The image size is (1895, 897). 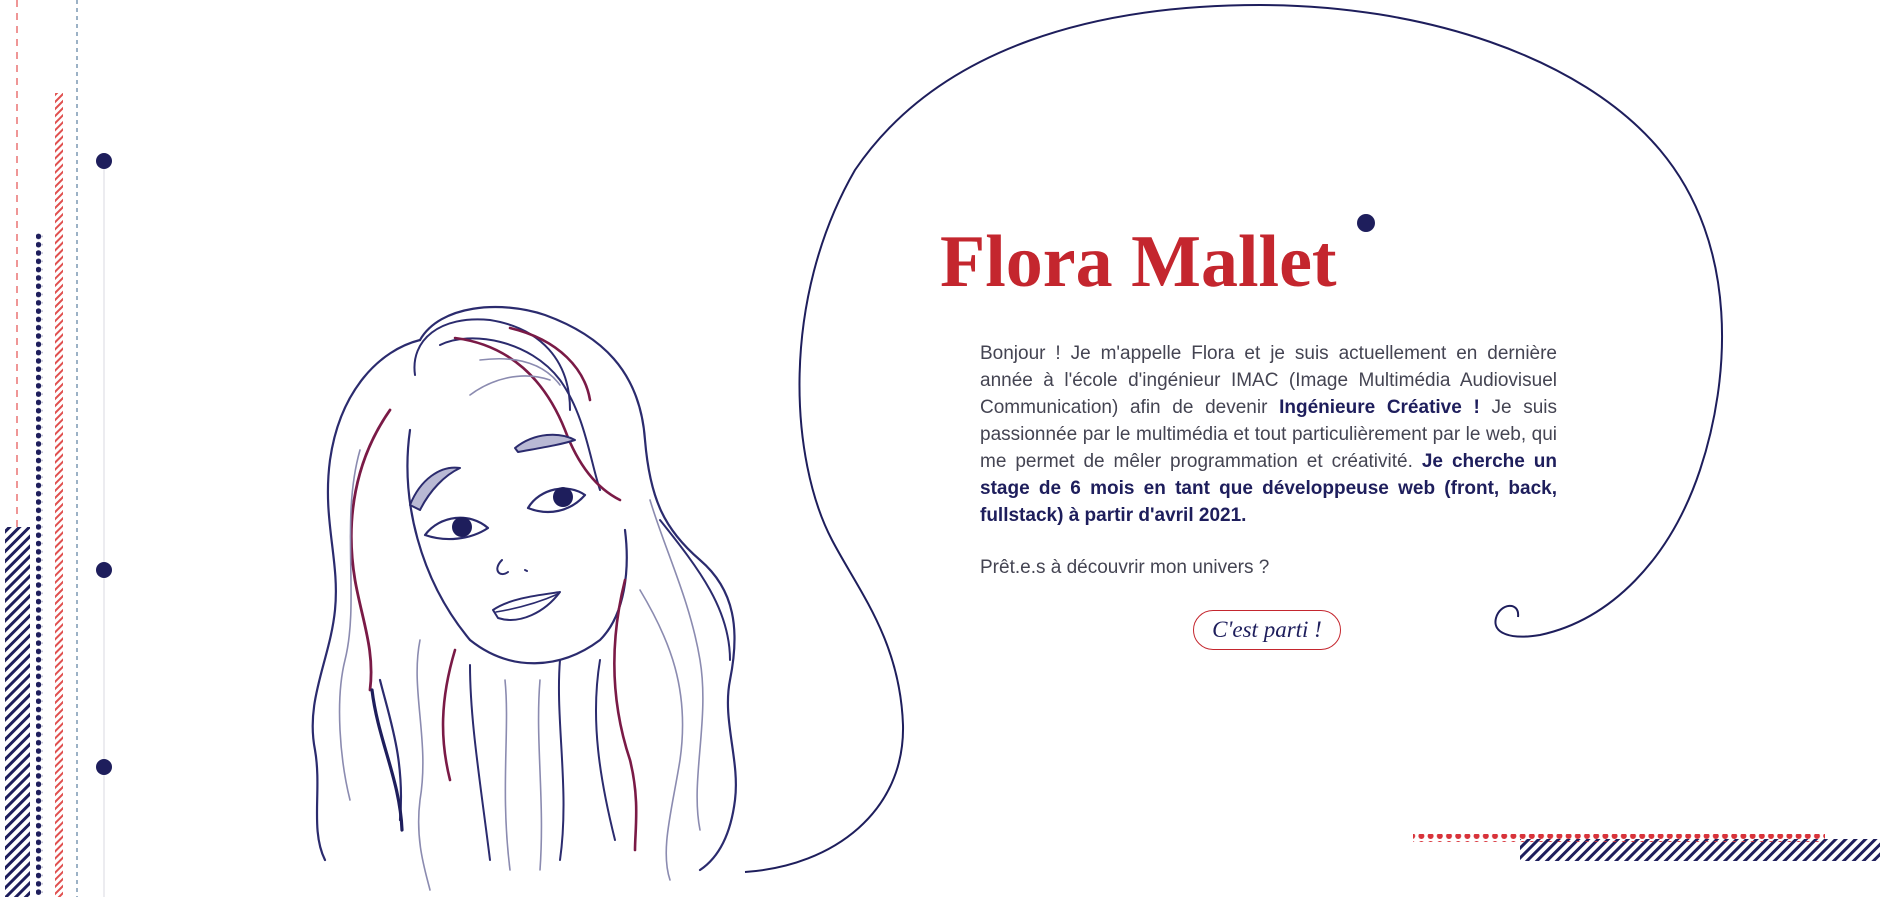 What do you see at coordinates (1366, 223) in the screenshot?
I see `bubble-accent-dot` at bounding box center [1366, 223].